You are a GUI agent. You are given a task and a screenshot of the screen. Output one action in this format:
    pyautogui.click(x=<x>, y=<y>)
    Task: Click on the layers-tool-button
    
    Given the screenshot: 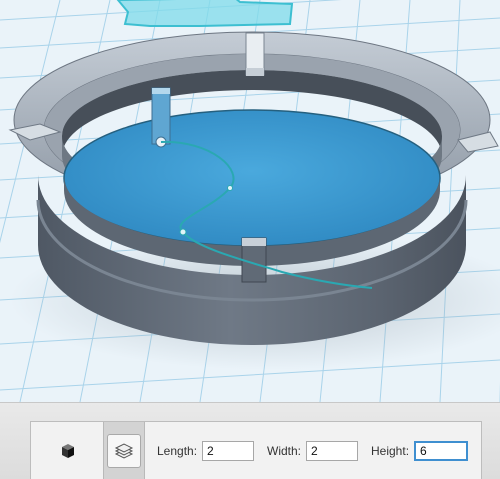 What is the action you would take?
    pyautogui.click(x=124, y=450)
    